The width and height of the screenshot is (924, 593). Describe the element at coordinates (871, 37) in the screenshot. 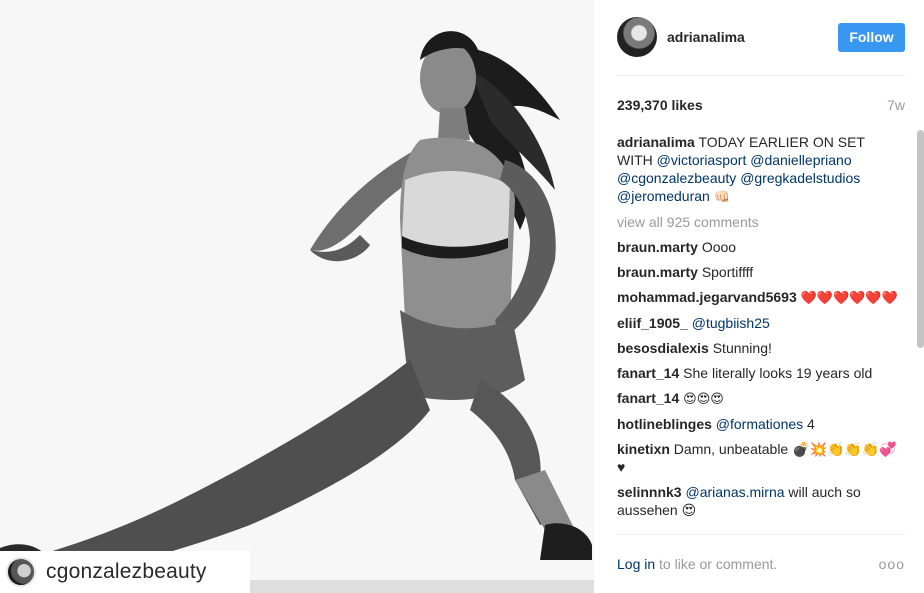

I see `follow-button: Follow` at that location.